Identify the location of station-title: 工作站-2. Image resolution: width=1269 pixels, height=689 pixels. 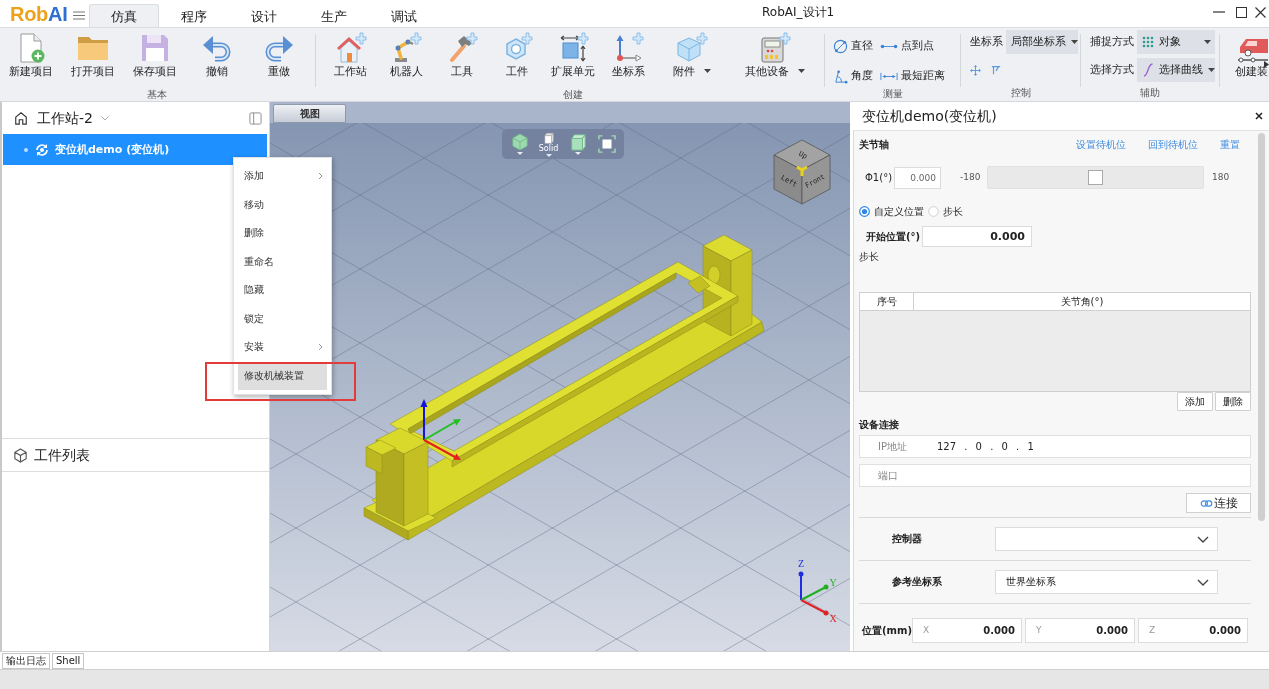
(65, 118).